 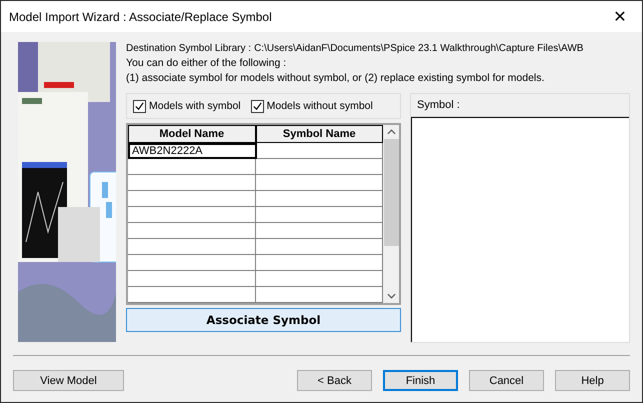 I want to click on checkbox-label: Models with symbol, so click(x=195, y=106).